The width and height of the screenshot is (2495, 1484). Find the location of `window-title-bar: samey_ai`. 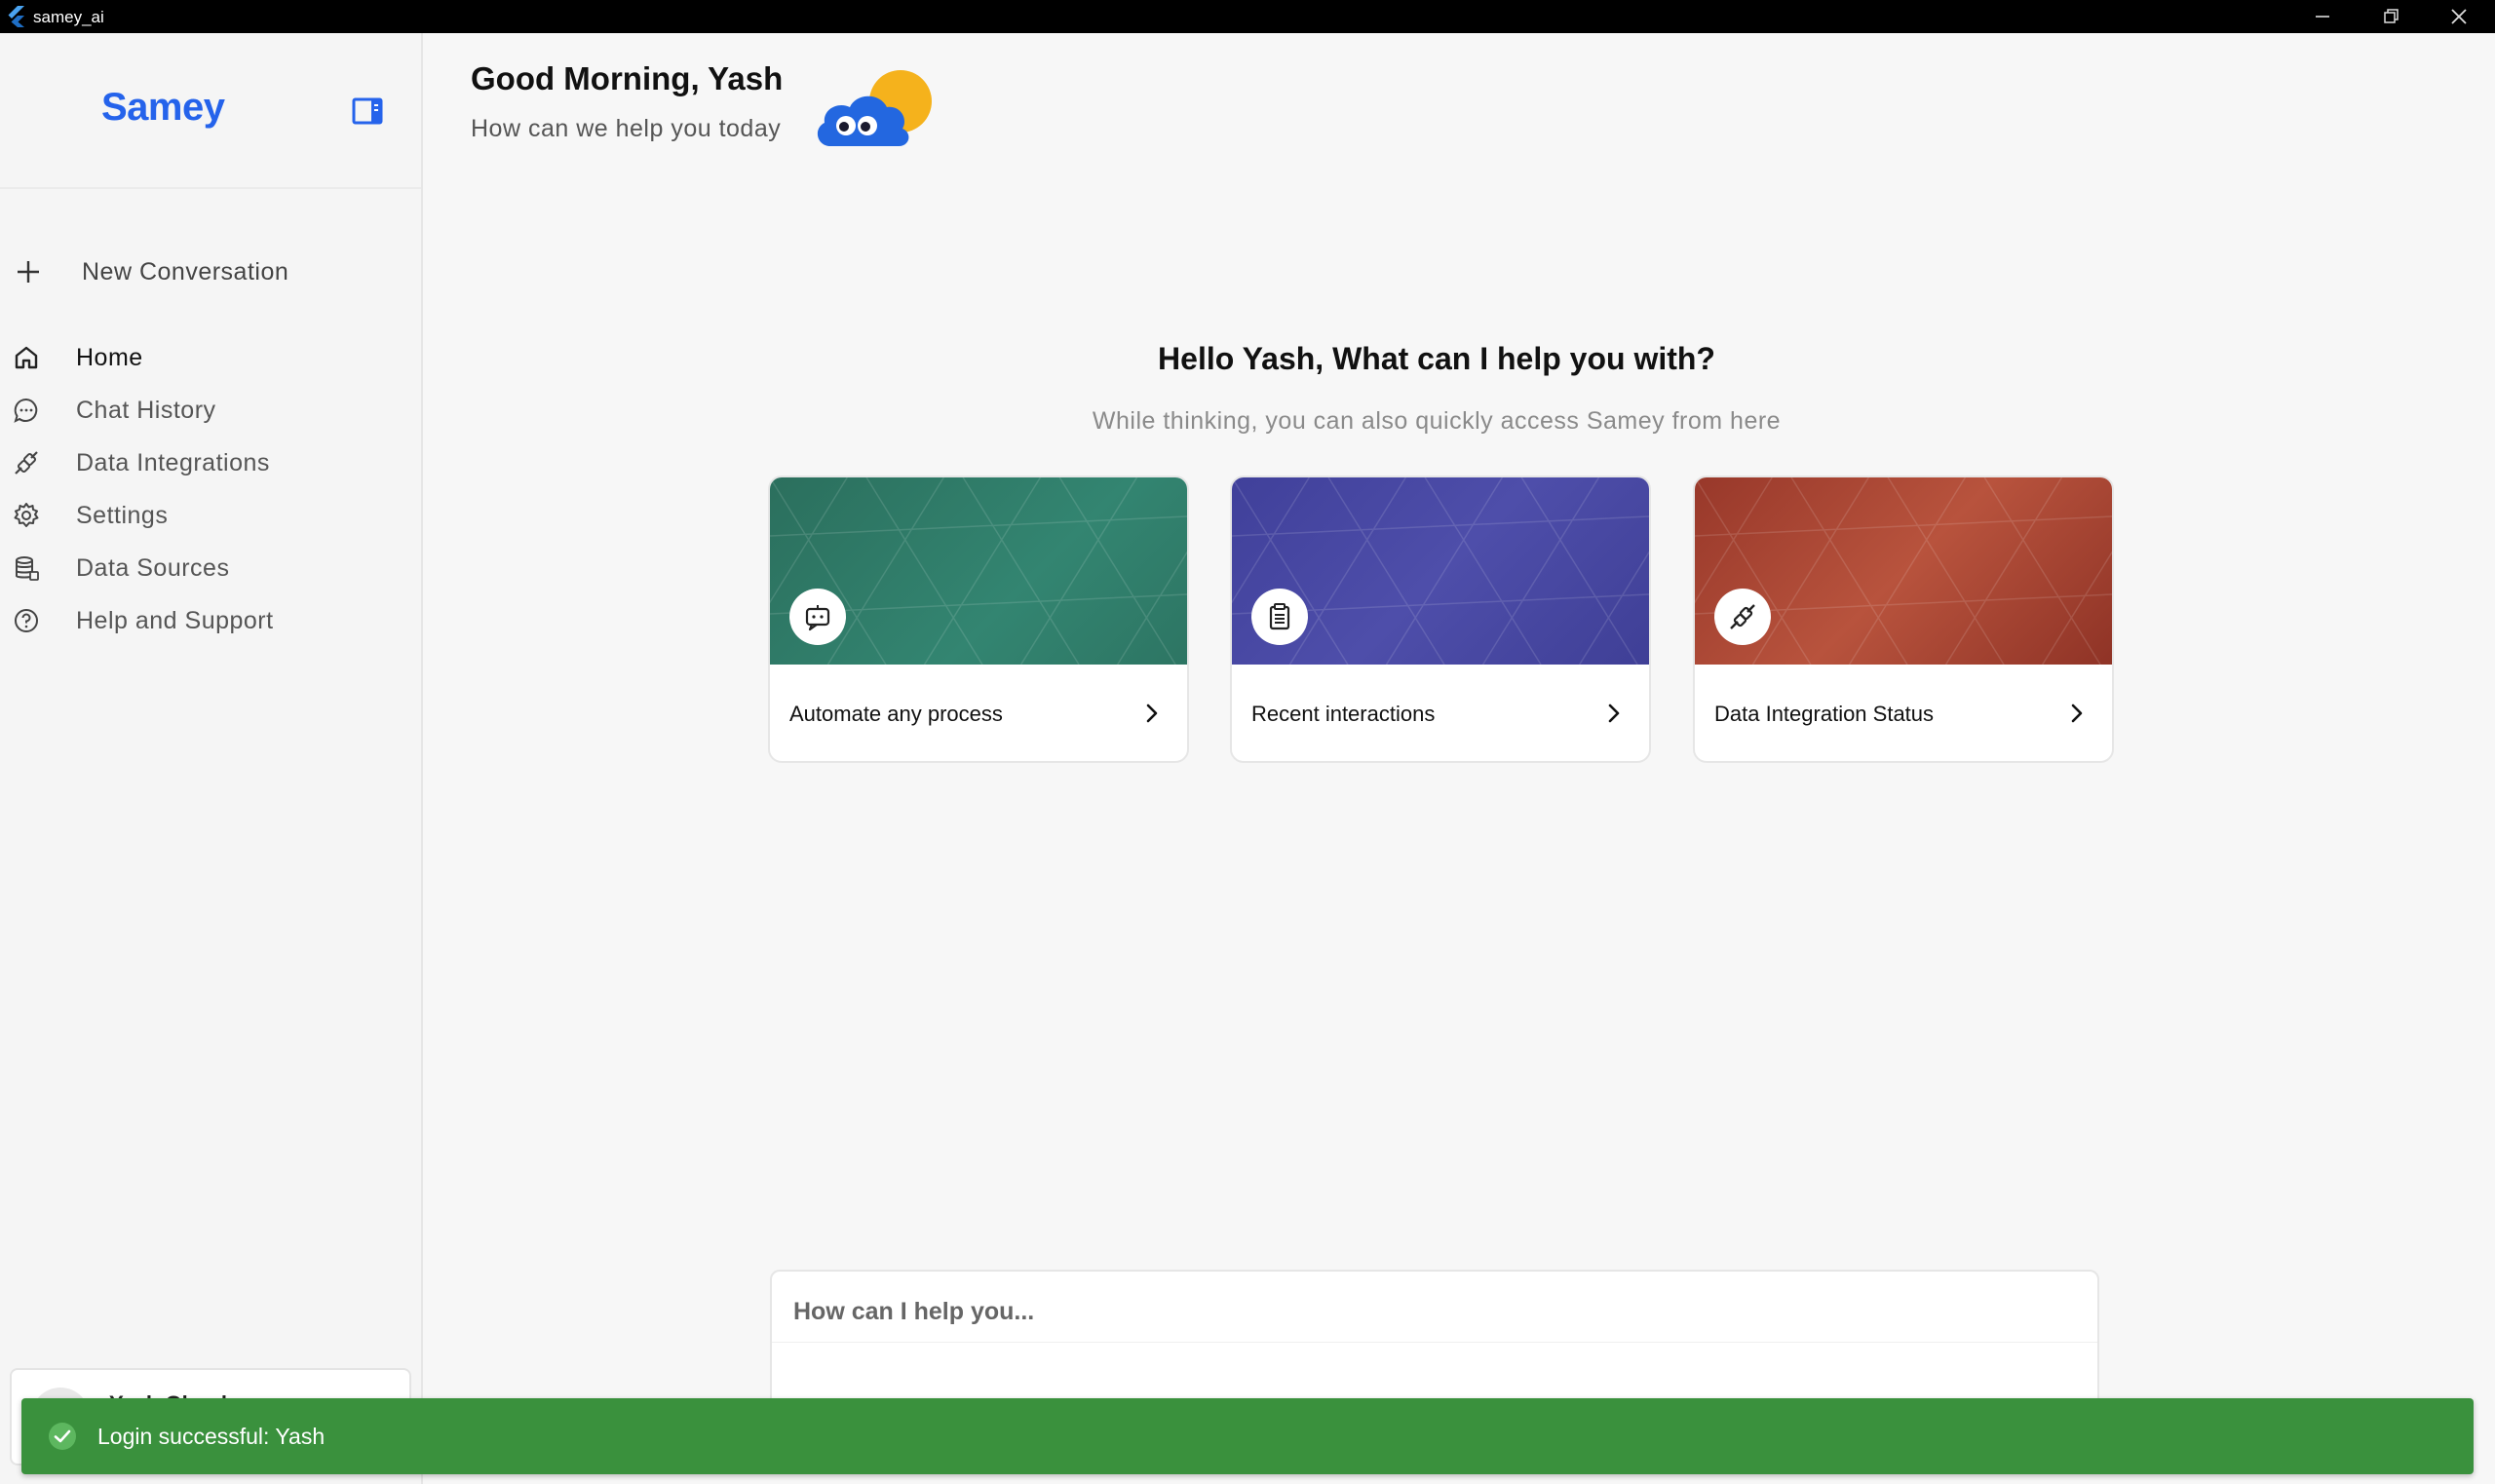

window-title-bar: samey_ai is located at coordinates (1247, 16).